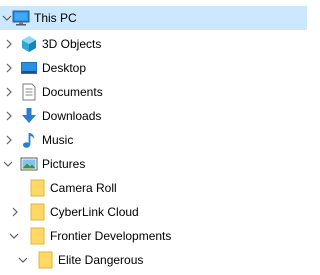  I want to click on tree-item-label: Frontier Developments, so click(111, 236).